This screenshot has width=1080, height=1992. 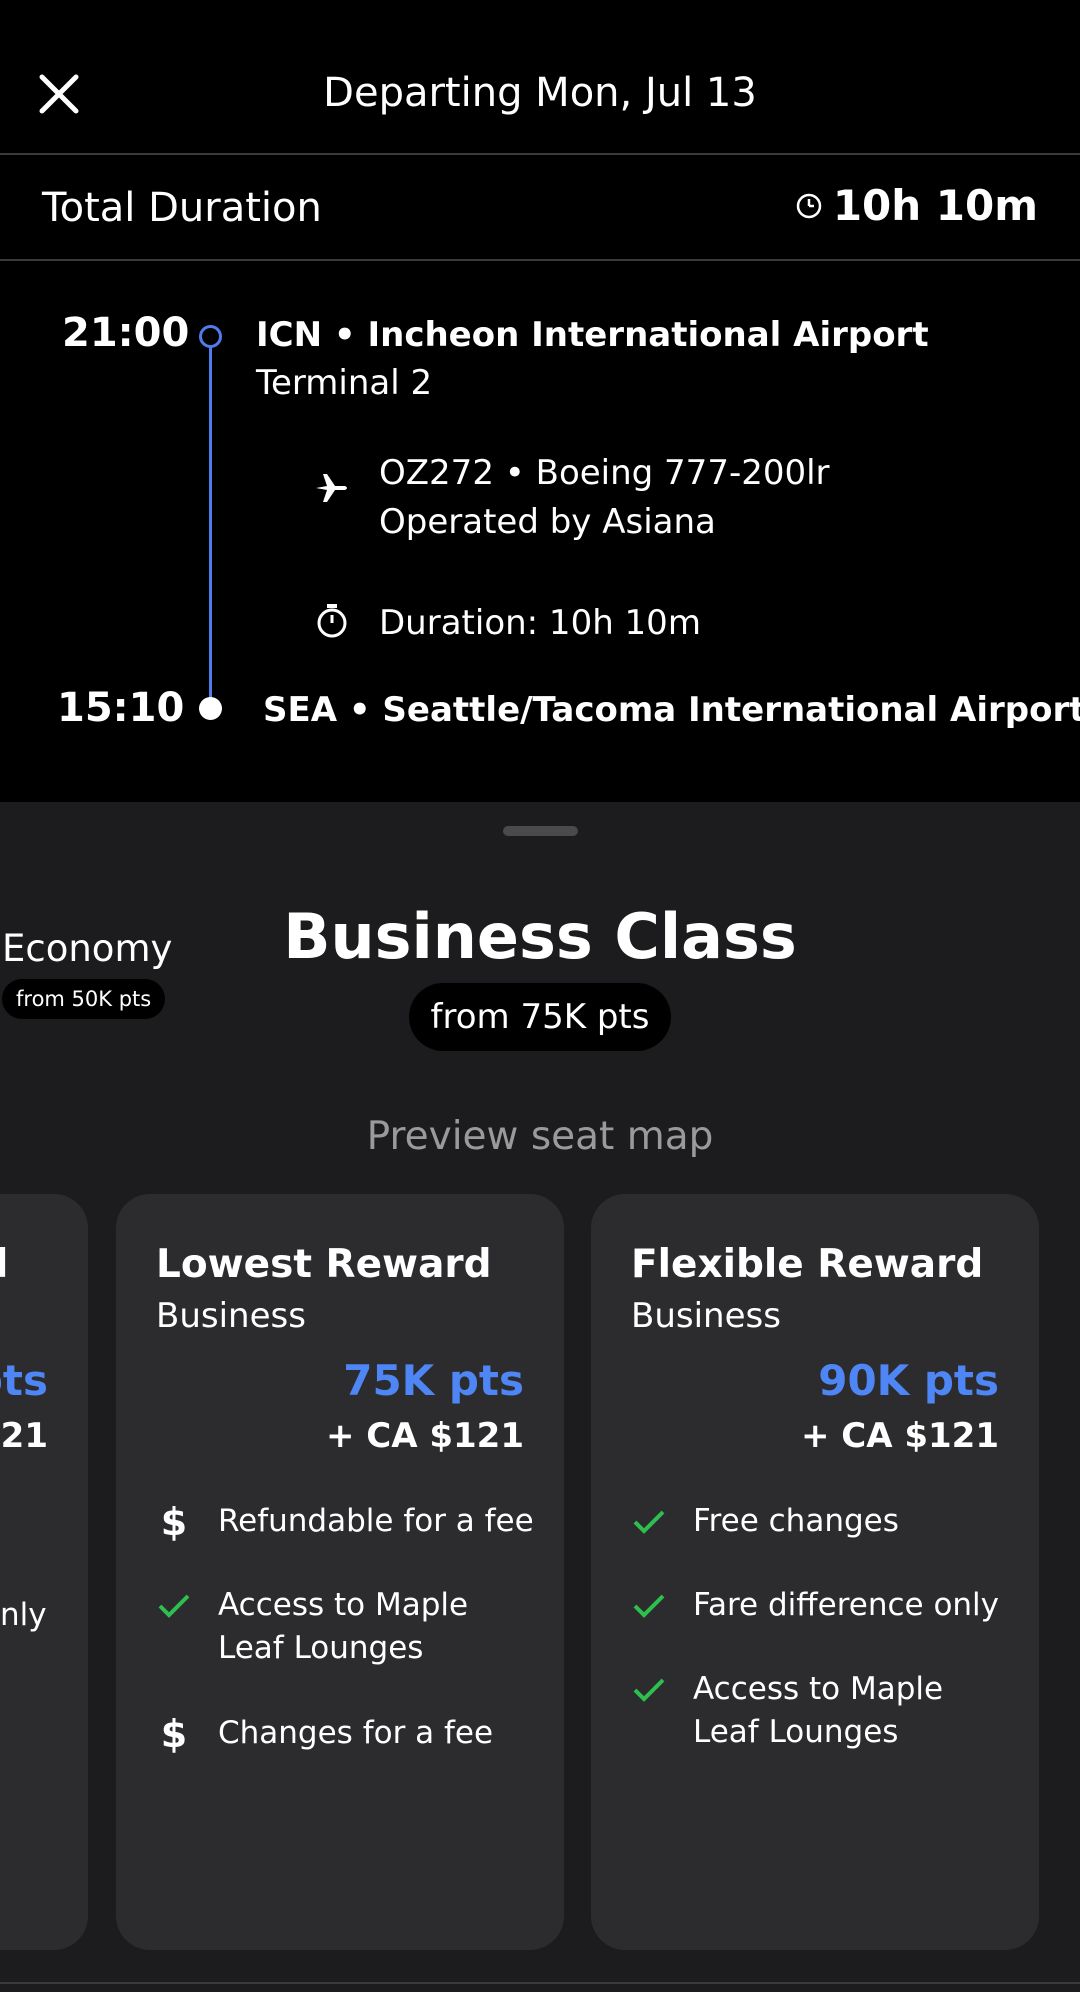 What do you see at coordinates (547, 522) in the screenshot?
I see `operated-by: Operated by Asiana` at bounding box center [547, 522].